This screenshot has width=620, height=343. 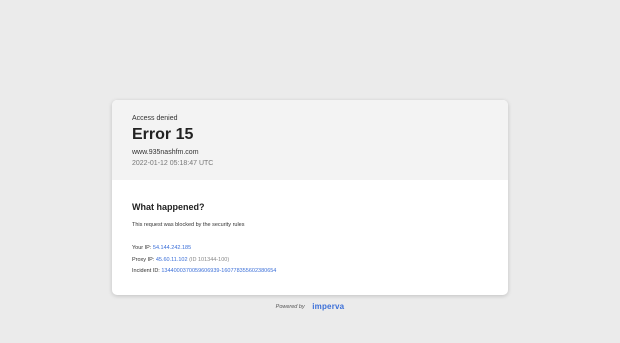 I want to click on powered-by-text: Powered by, so click(x=290, y=307).